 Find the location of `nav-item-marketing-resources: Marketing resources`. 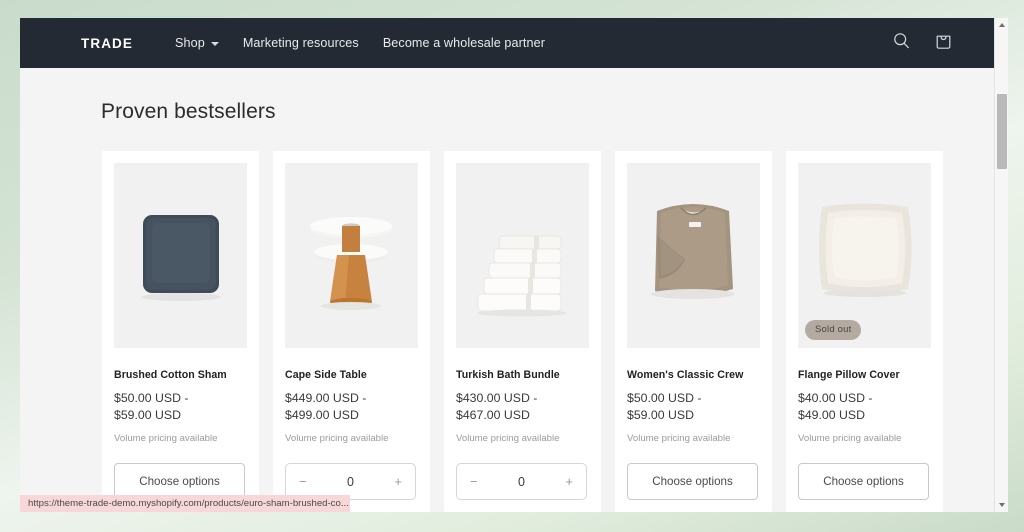

nav-item-marketing-resources: Marketing resources is located at coordinates (301, 43).